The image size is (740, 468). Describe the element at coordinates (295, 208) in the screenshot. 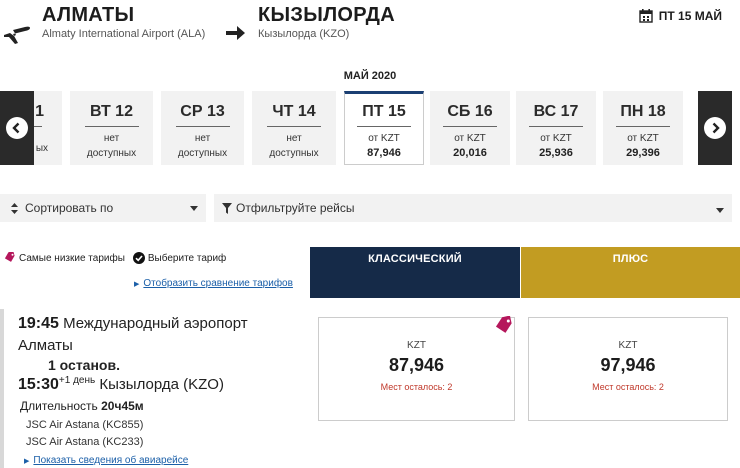

I see `filter-label: Отфильтруйте рейсы` at that location.